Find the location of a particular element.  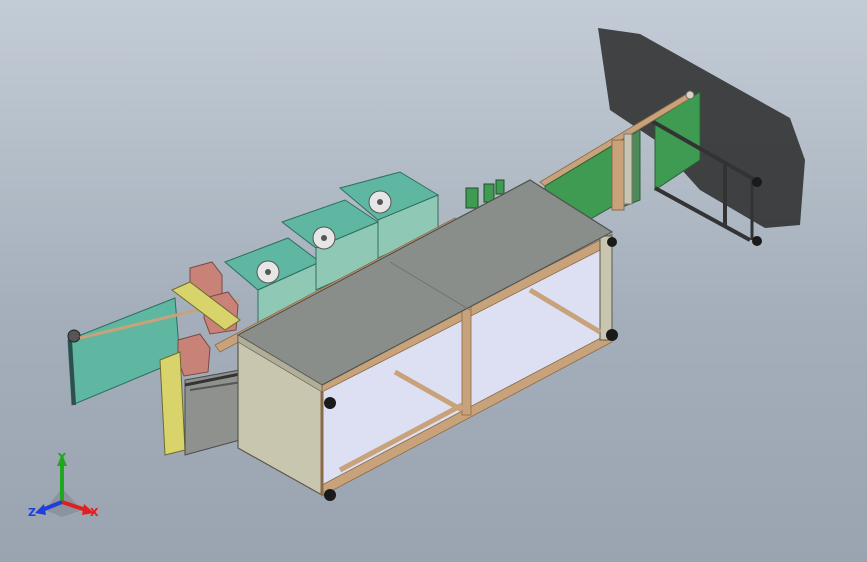

triad-y-label: Y is located at coordinates (62, 457).